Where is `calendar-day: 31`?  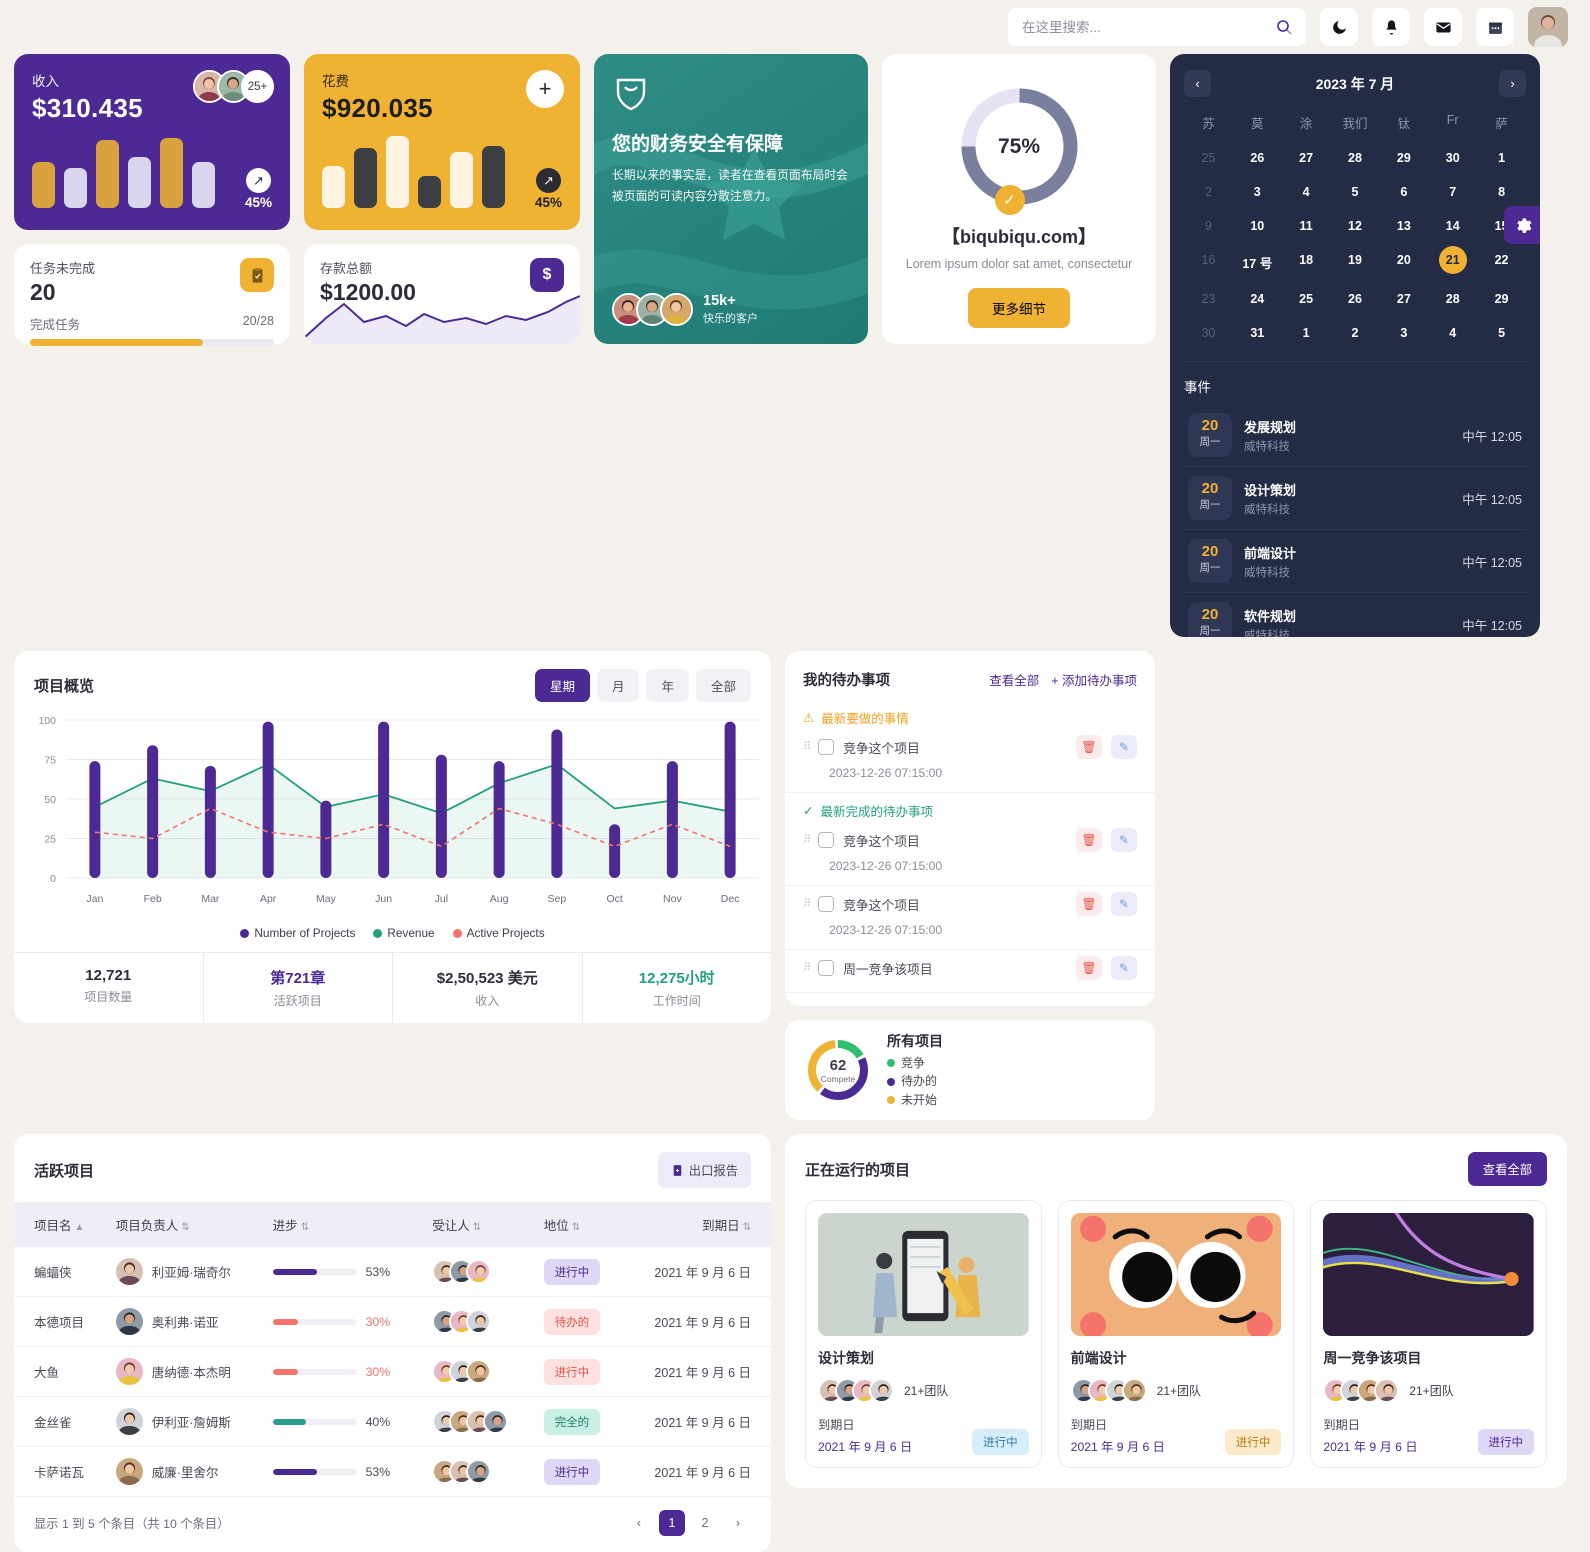
calendar-day: 31 is located at coordinates (1257, 333).